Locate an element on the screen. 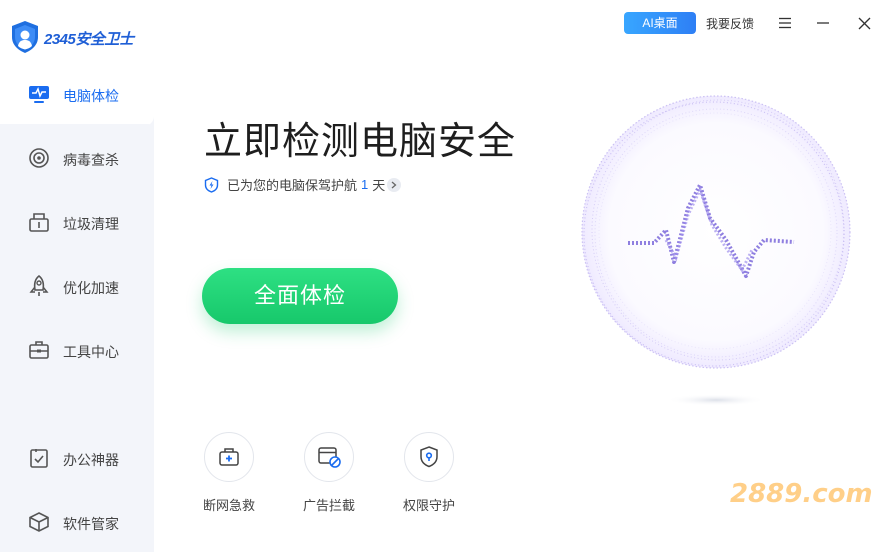 This screenshot has width=891, height=552. sidebar-item-label: 工具中心 is located at coordinates (91, 352).